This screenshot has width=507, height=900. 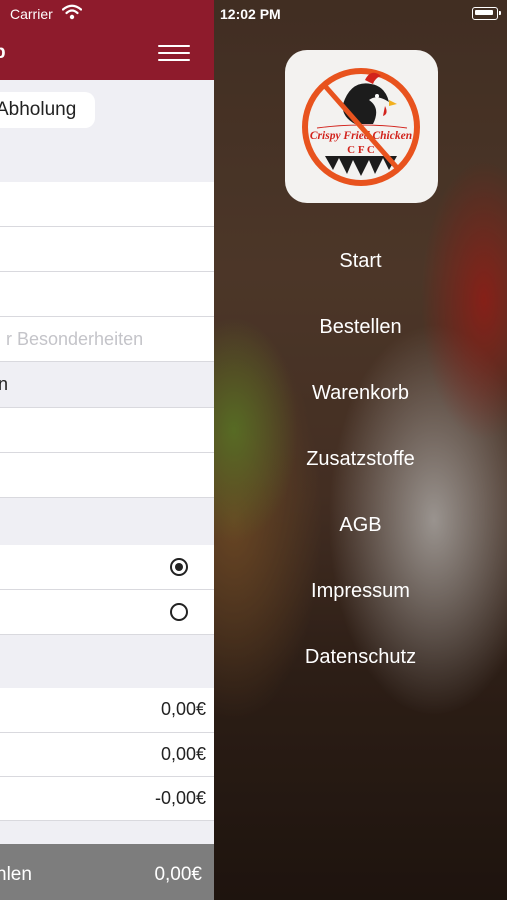 I want to click on restaurant-logo: Crispy Fried Chicken C F C, so click(x=361, y=126).